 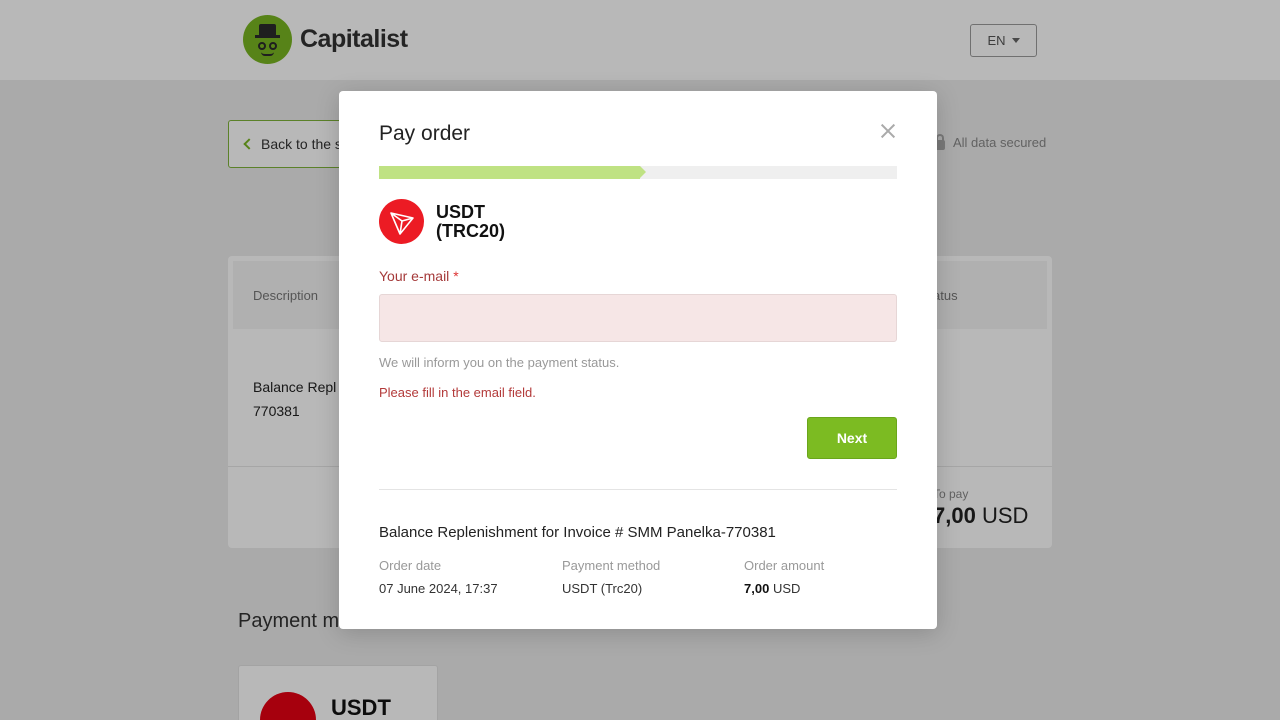 I want to click on email-field, so click(x=638, y=318).